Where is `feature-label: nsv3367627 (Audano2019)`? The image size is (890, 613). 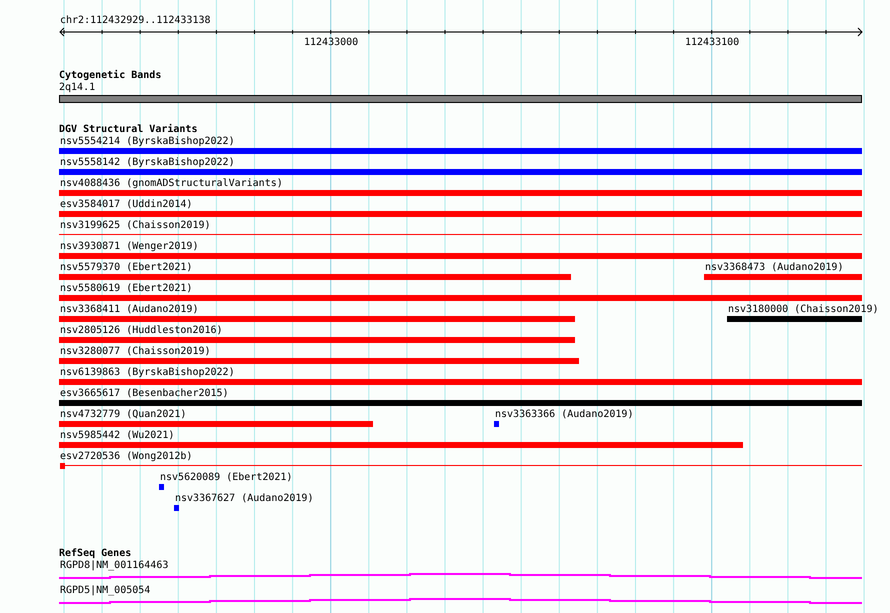 feature-label: nsv3367627 (Audano2019) is located at coordinates (244, 499).